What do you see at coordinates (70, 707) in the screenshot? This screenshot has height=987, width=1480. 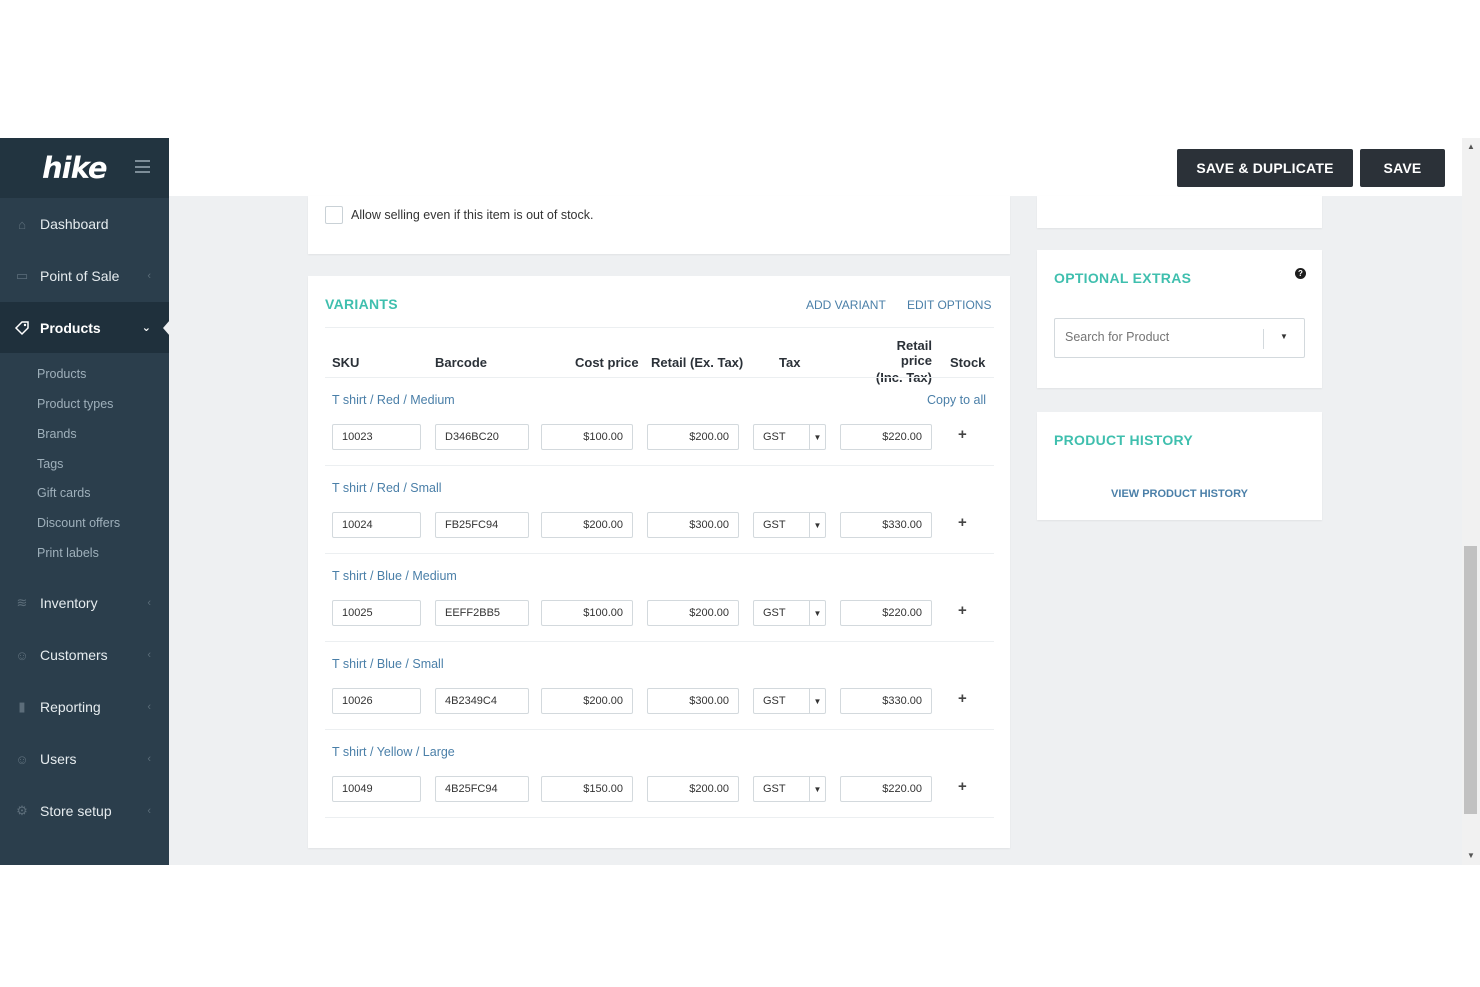 I see `nav-item-label: Reporting` at bounding box center [70, 707].